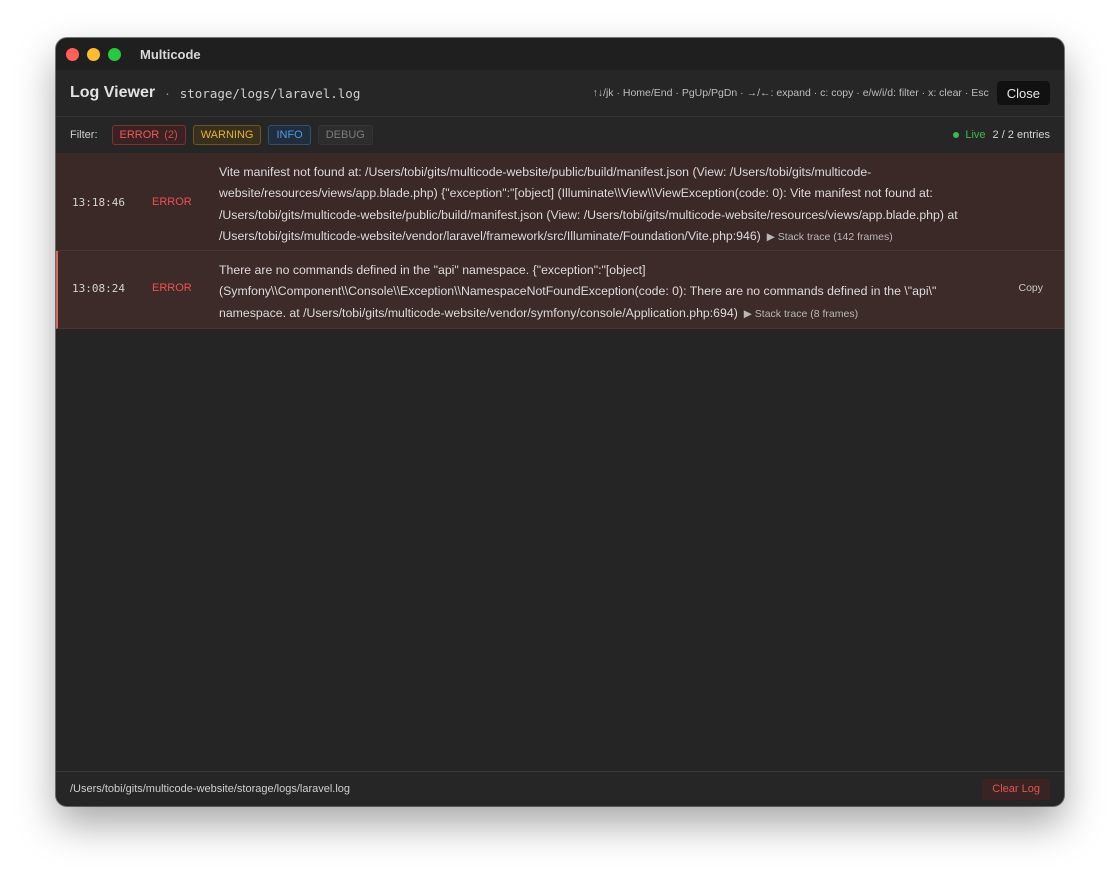 The width and height of the screenshot is (1120, 881). I want to click on filter-error-chip: ERROR (2), so click(148, 135).